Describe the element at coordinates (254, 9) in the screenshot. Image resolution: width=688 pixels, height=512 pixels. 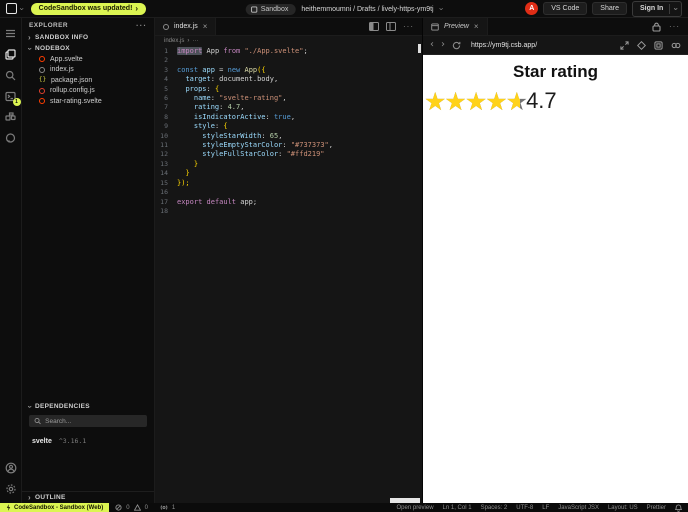
I see `cube-icon` at that location.